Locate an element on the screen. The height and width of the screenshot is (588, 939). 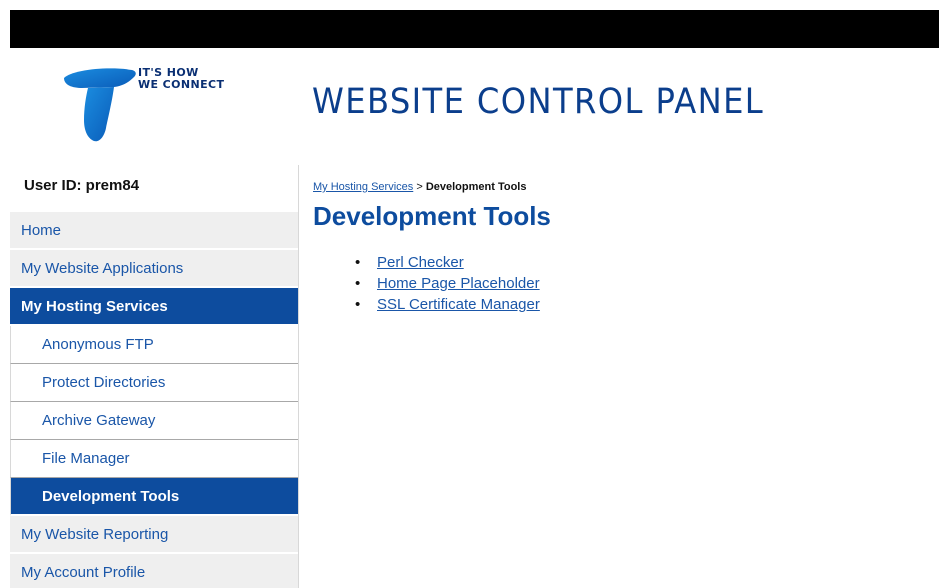
sidebar-item-my-hosting-services: My Hosting Services is located at coordinates (154, 307).